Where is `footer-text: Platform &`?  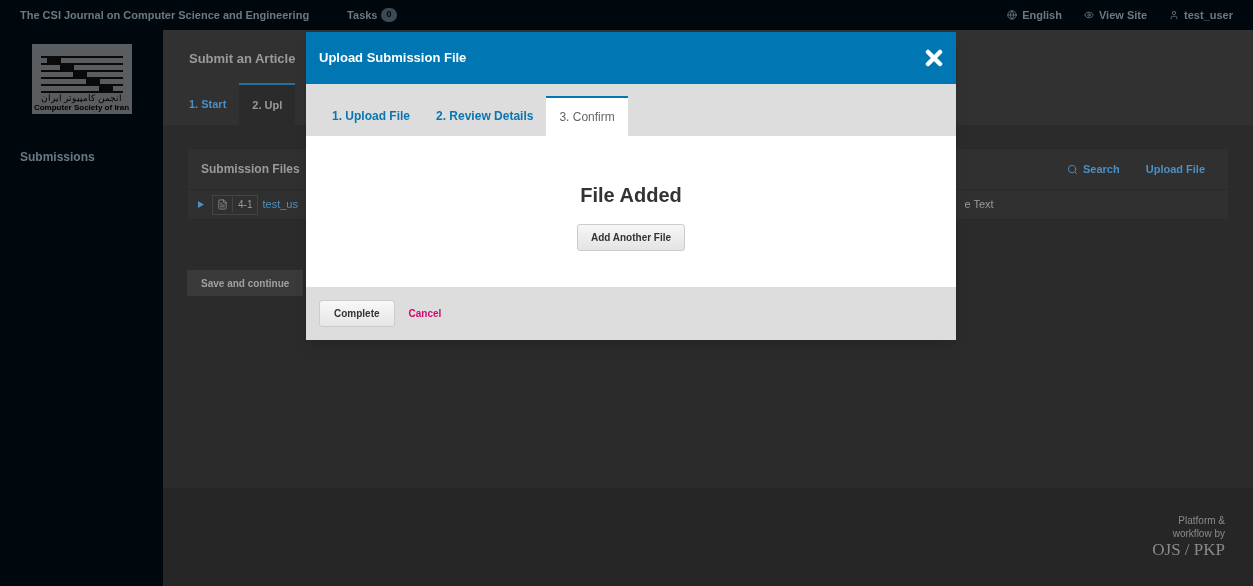
footer-text: Platform & is located at coordinates (1201, 520).